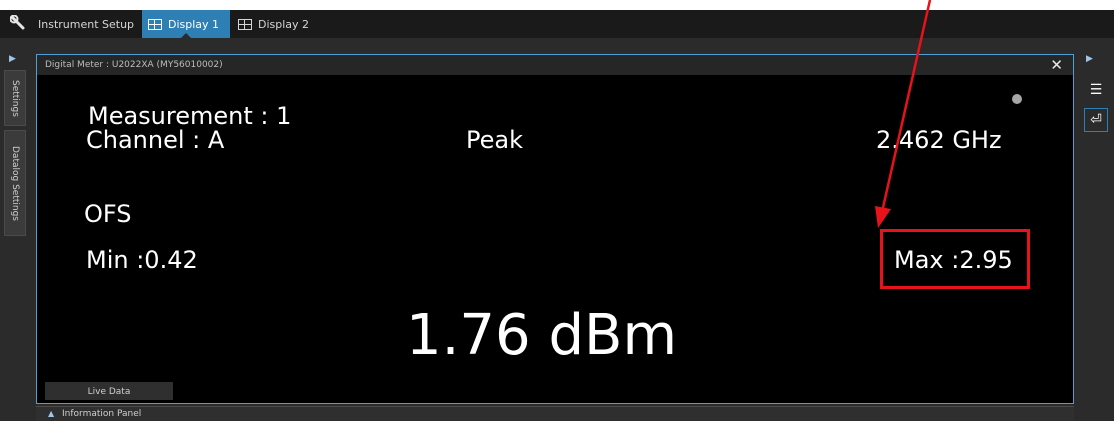 This screenshot has width=1114, height=421. What do you see at coordinates (1096, 120) in the screenshot?
I see `return-icon: ⏎` at bounding box center [1096, 120].